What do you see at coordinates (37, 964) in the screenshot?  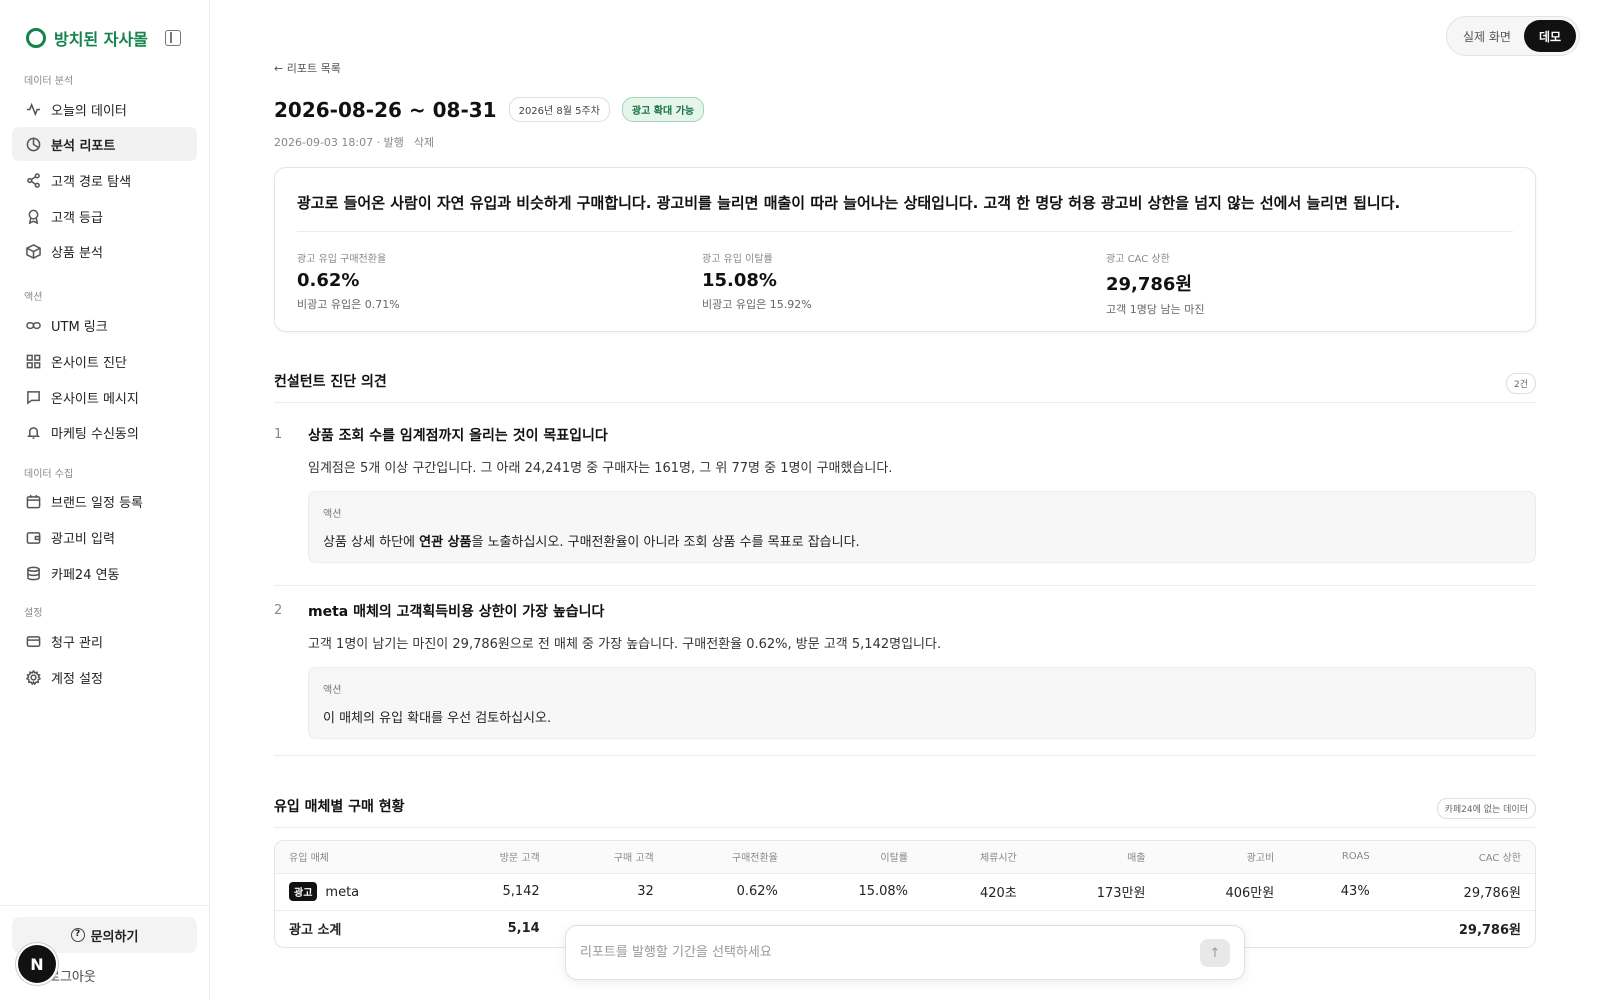 I see `avatar: N` at bounding box center [37, 964].